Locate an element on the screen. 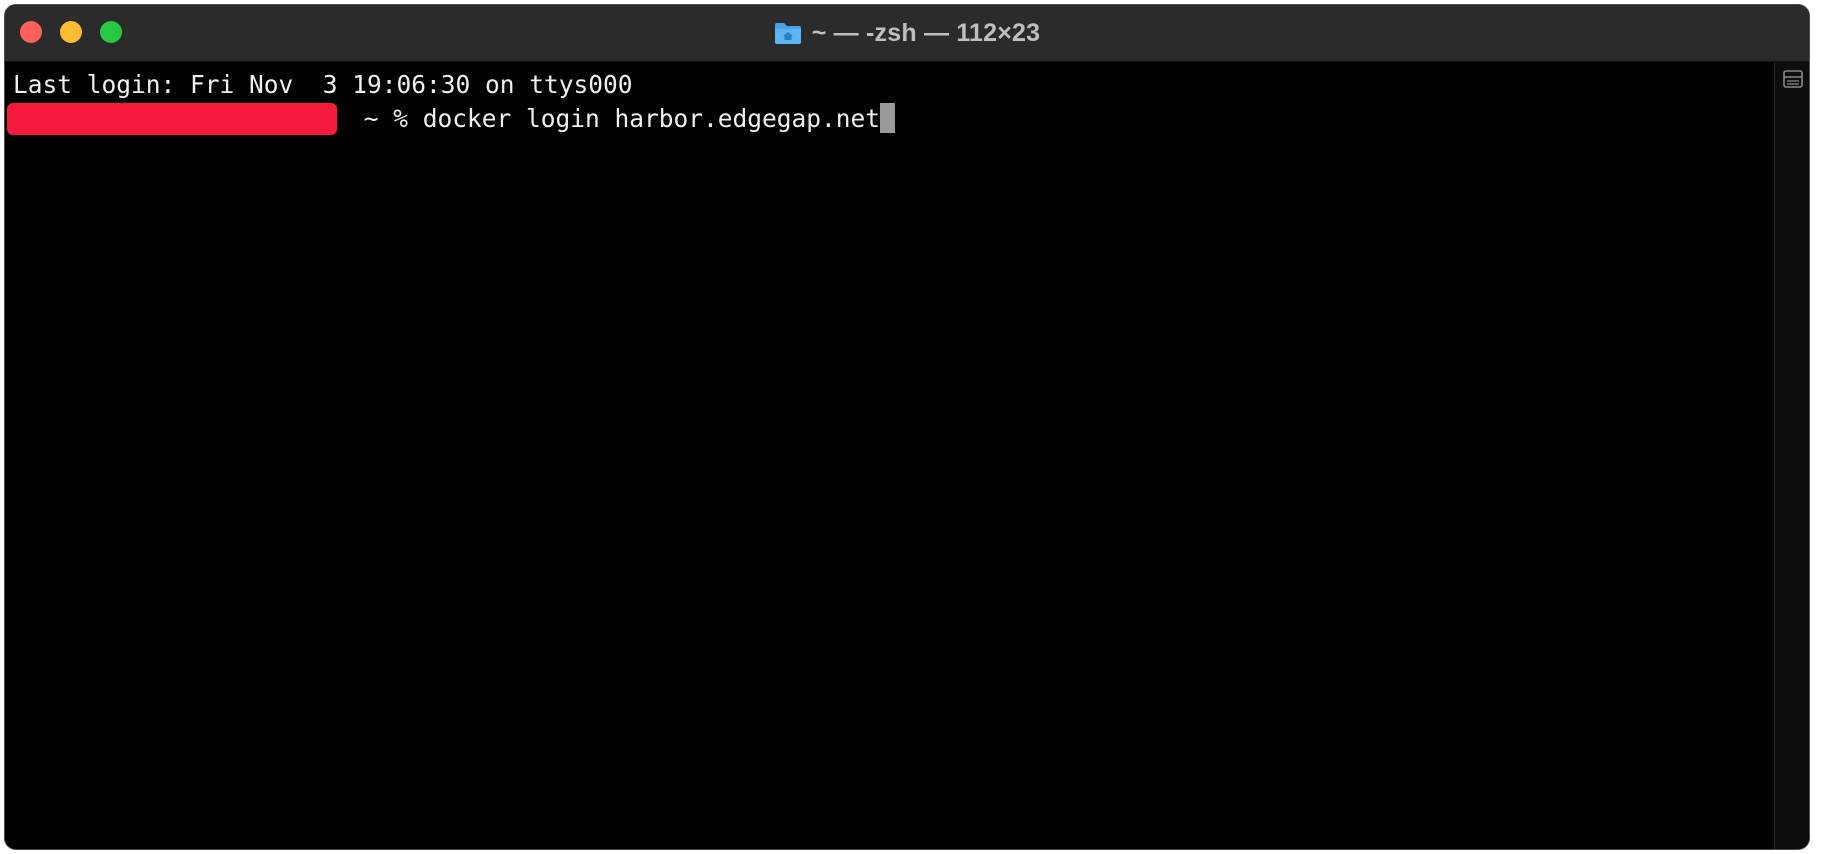 The image size is (1848, 854). prompt-suffix: ~ % is located at coordinates (386, 118).